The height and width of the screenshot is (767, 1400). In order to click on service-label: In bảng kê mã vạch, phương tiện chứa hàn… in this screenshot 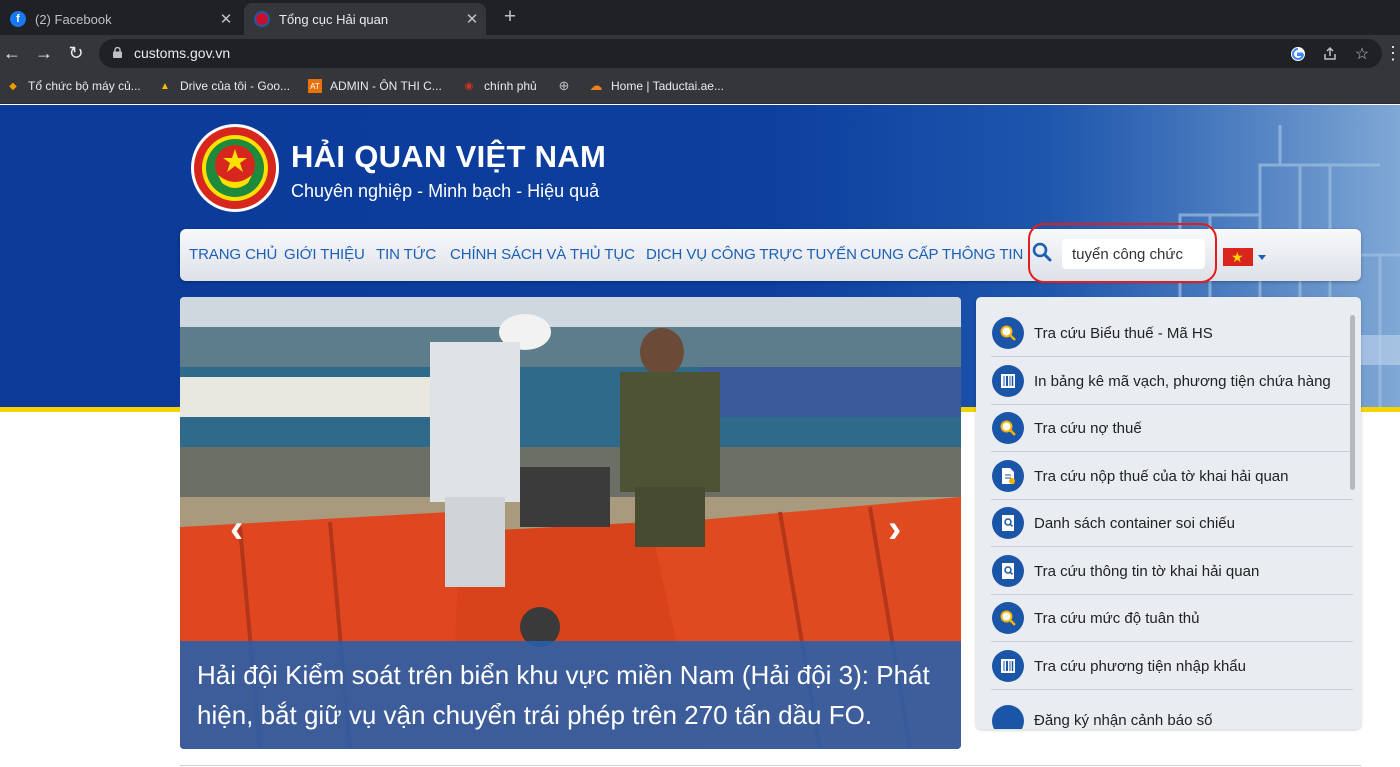, I will do `click(1182, 381)`.